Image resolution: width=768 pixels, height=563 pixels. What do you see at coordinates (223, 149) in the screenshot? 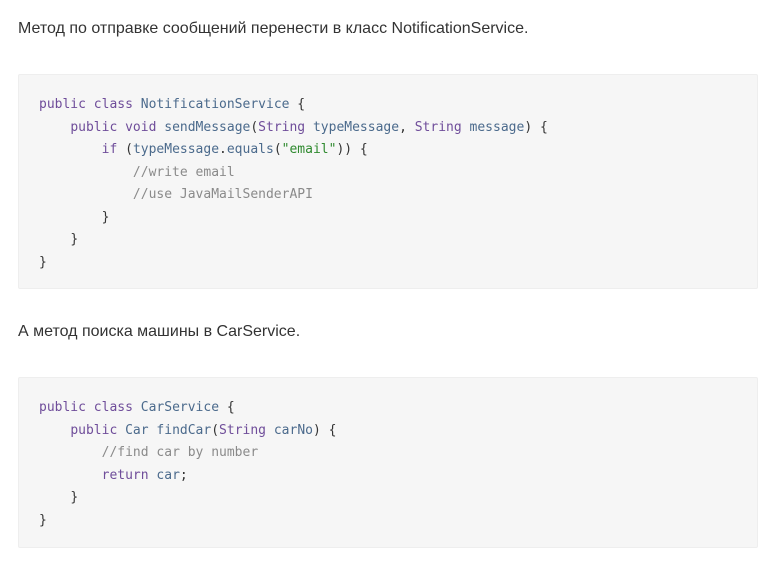
I see `code-token-plain: .` at bounding box center [223, 149].